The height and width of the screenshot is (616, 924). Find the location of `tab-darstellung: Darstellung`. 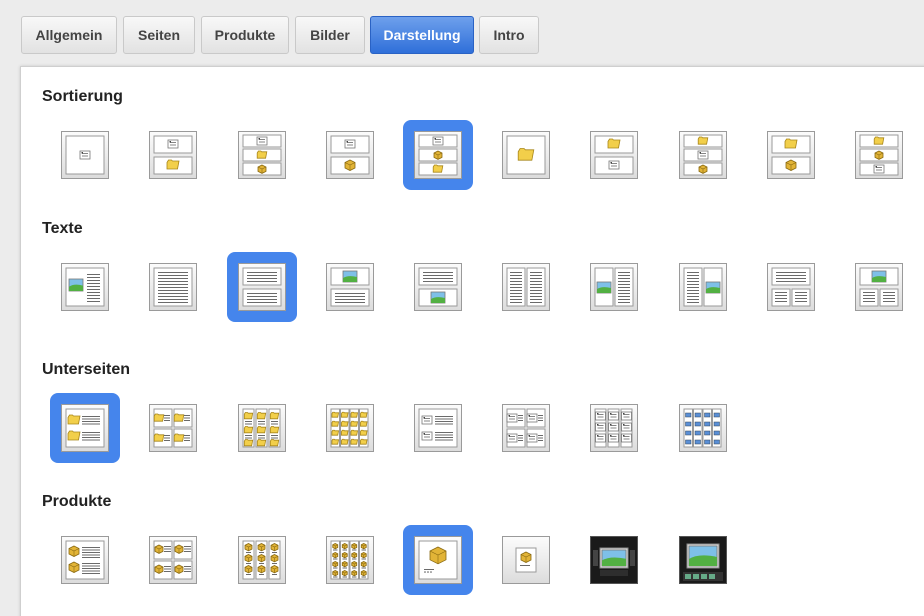

tab-darstellung: Darstellung is located at coordinates (422, 35).